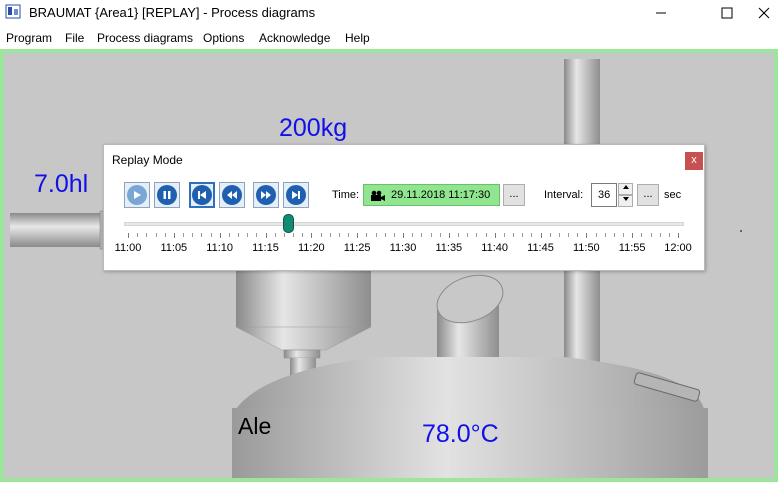  I want to click on pause-icon, so click(167, 195).